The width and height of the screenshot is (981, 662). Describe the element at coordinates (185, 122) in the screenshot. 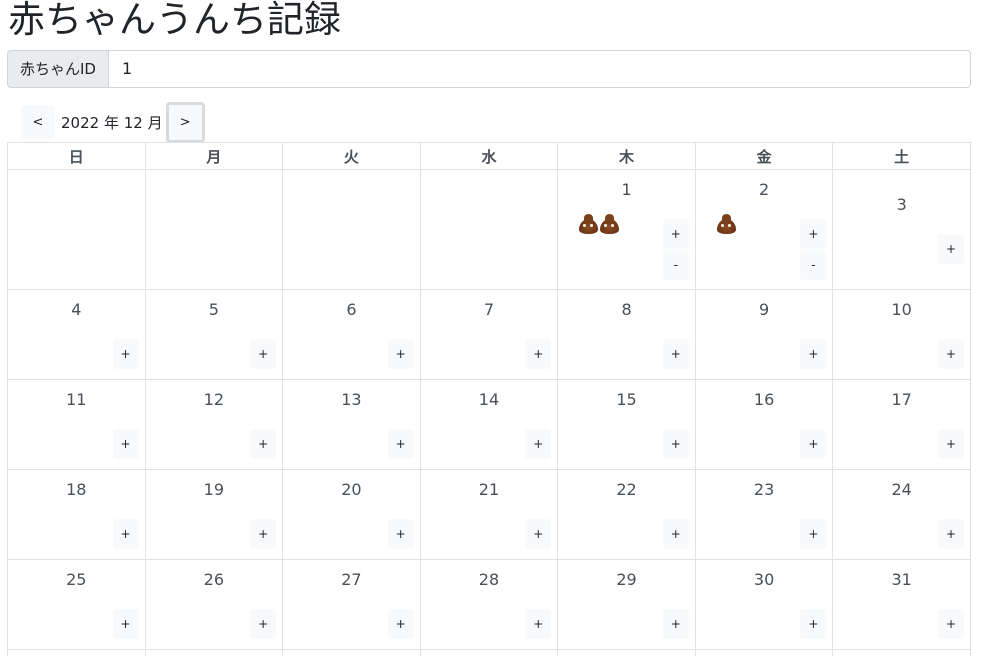

I see `next-month-button: >` at that location.